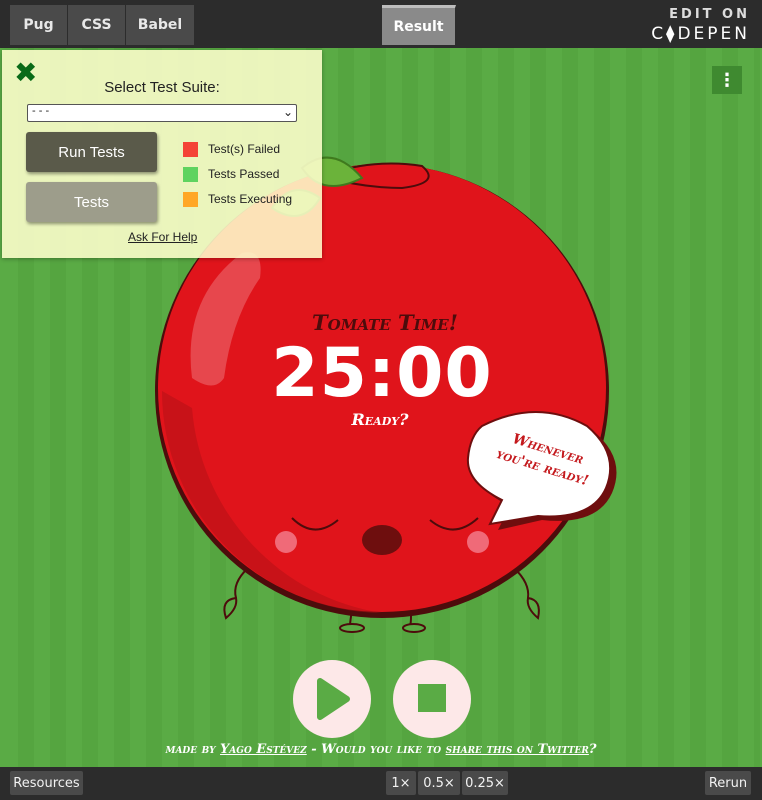 This screenshot has height=800, width=762. What do you see at coordinates (439, 783) in the screenshot?
I see `zoom-05x-button: 0.5×` at bounding box center [439, 783].